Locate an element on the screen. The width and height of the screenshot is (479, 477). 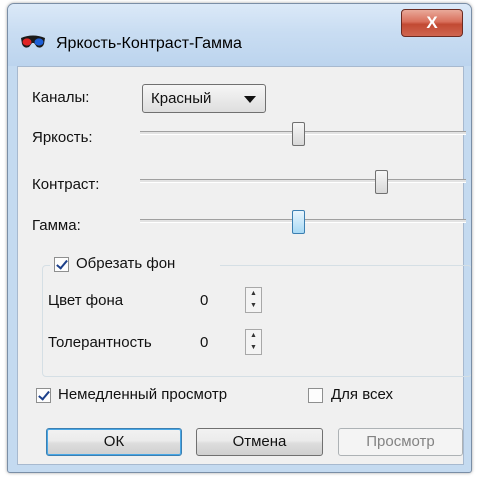
for-all-checkbox is located at coordinates (315, 395).